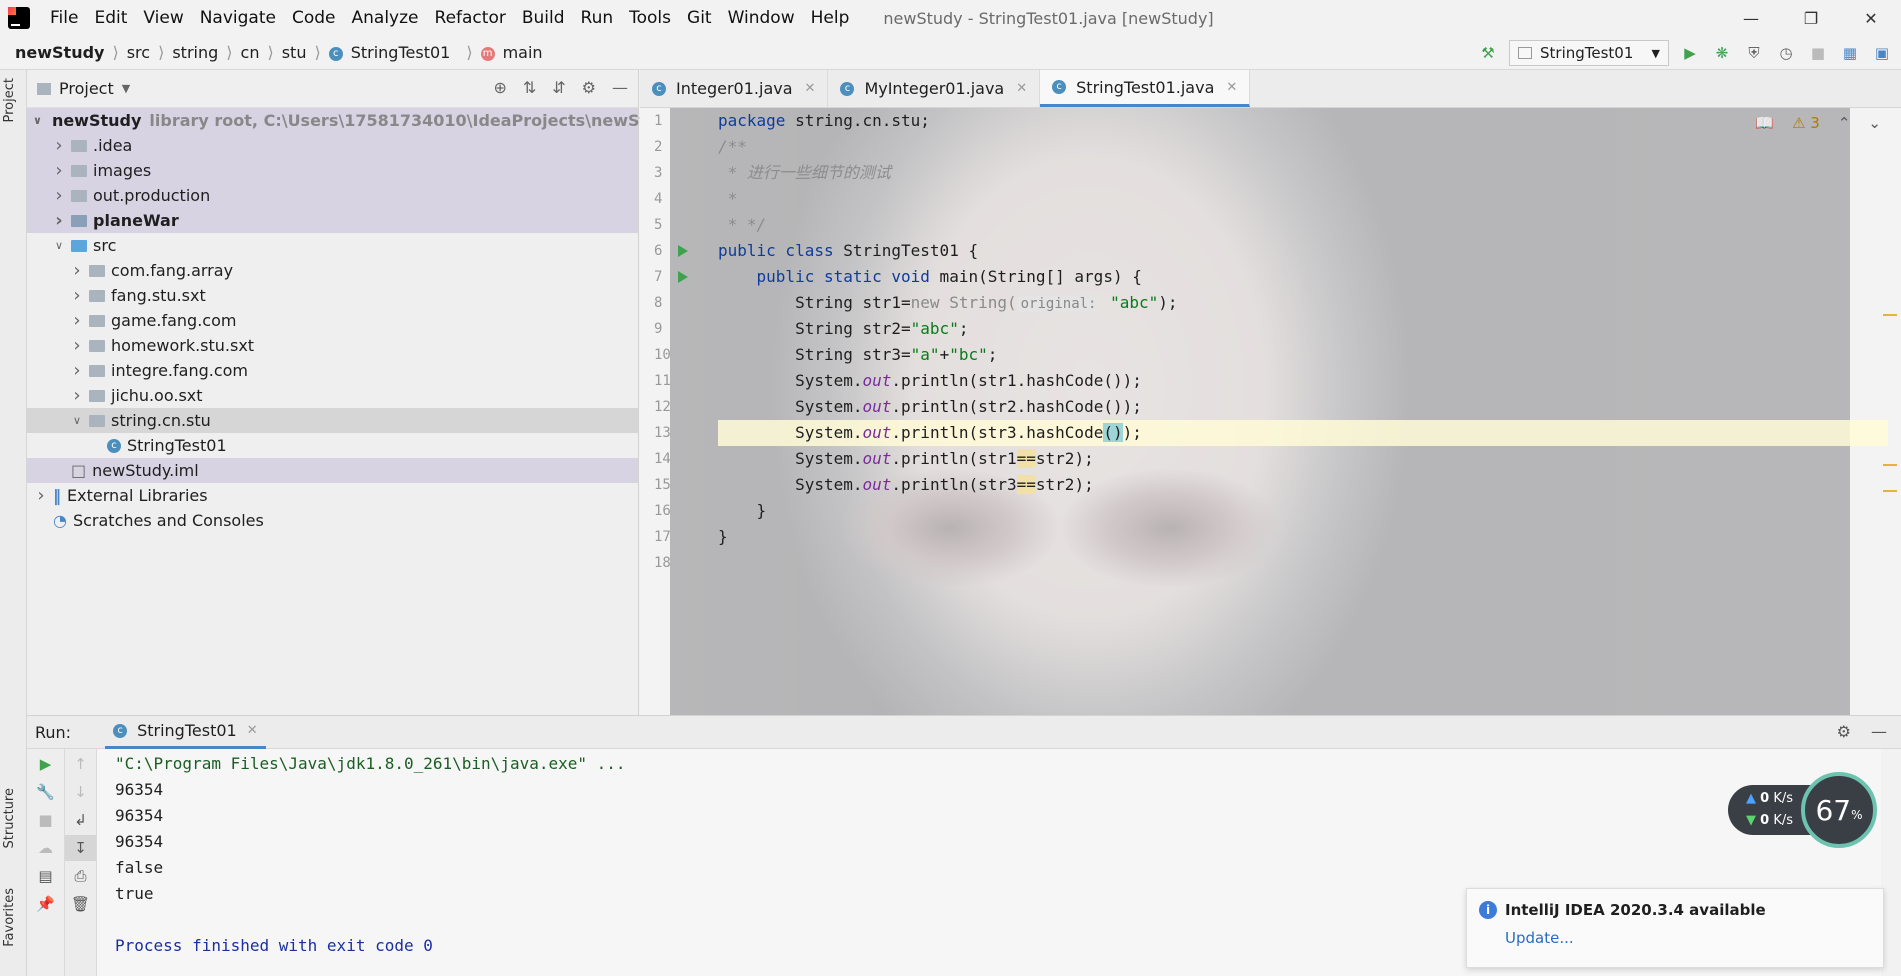  What do you see at coordinates (515, 52) in the screenshot?
I see `breadcrumb-method: m main` at bounding box center [515, 52].